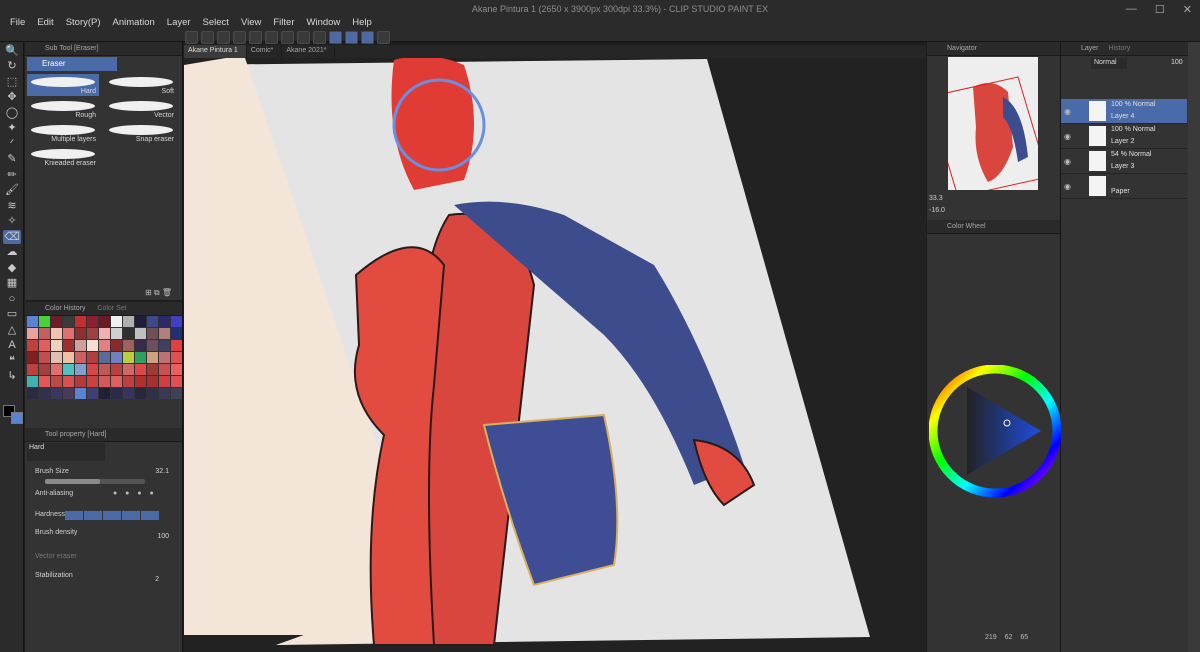  Describe the element at coordinates (1119, 48) in the screenshot. I see `tab-history: History` at that location.